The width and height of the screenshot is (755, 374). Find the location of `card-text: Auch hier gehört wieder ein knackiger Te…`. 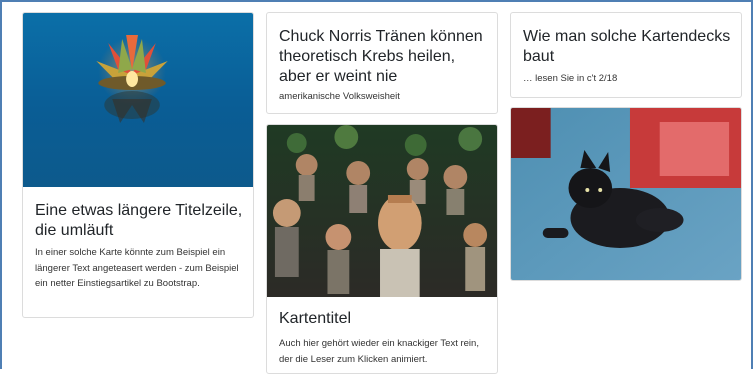

card-text: Auch hier gehört wieder ein knackiger Te… is located at coordinates (379, 351).